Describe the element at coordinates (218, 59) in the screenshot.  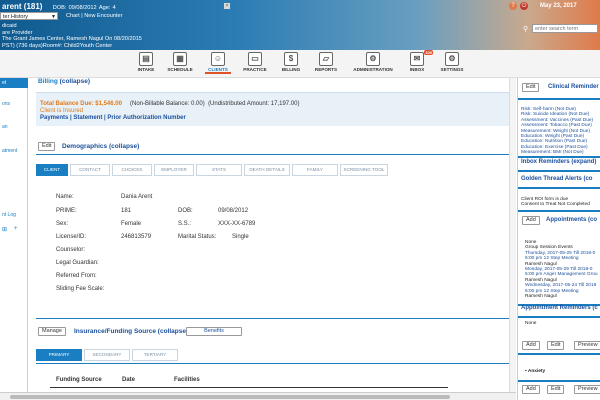
I see `client-icon: ☺` at that location.